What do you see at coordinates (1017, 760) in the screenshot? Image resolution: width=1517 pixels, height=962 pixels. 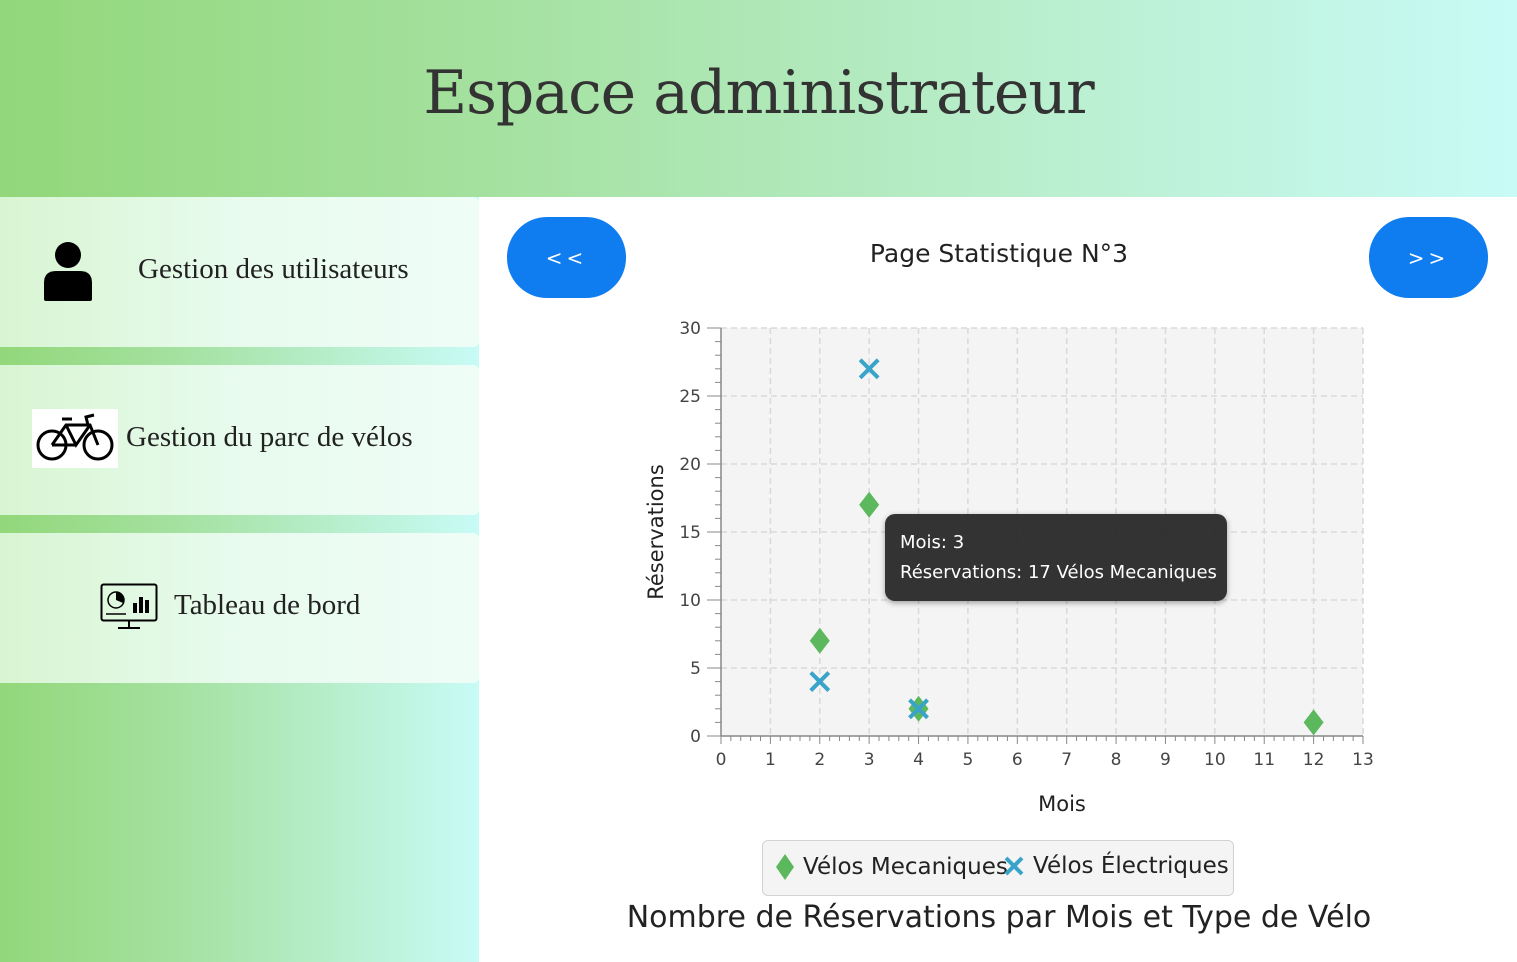 I see `x-tick-label: 6` at bounding box center [1017, 760].